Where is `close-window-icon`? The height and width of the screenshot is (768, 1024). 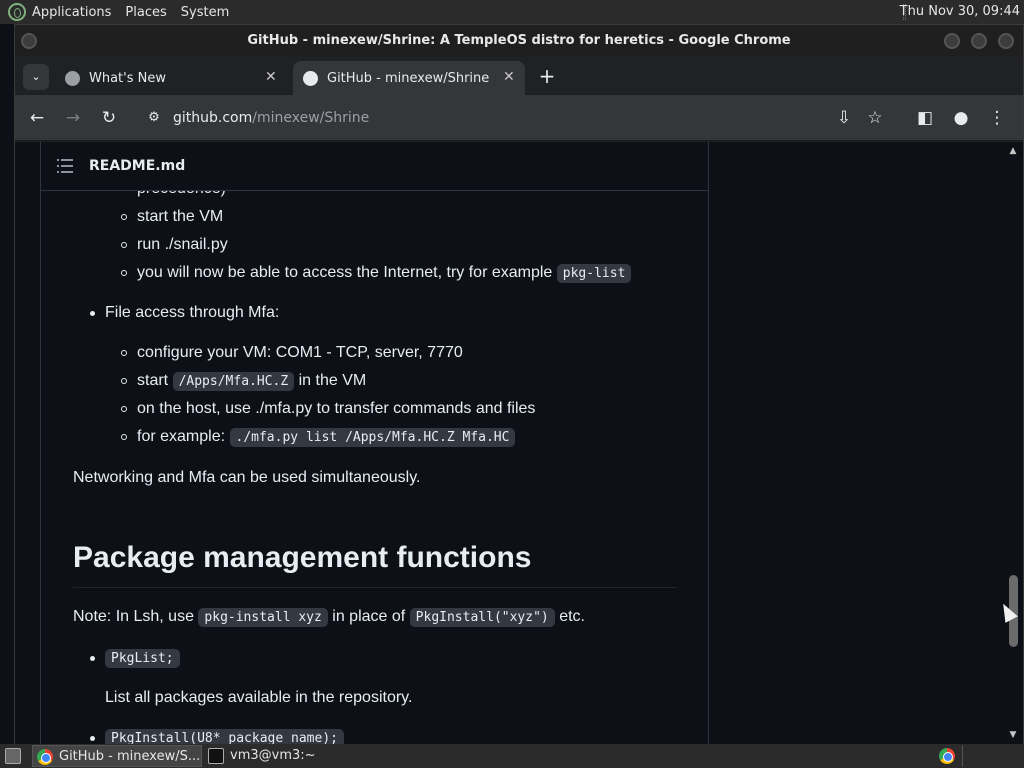 close-window-icon is located at coordinates (1006, 41).